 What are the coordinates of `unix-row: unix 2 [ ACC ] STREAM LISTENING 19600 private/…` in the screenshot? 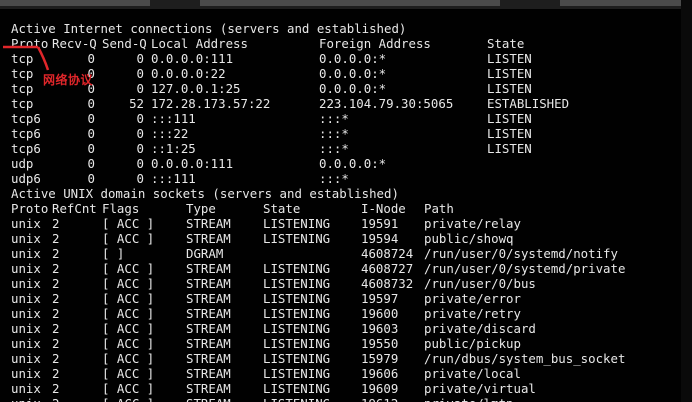 It's located at (351, 313).